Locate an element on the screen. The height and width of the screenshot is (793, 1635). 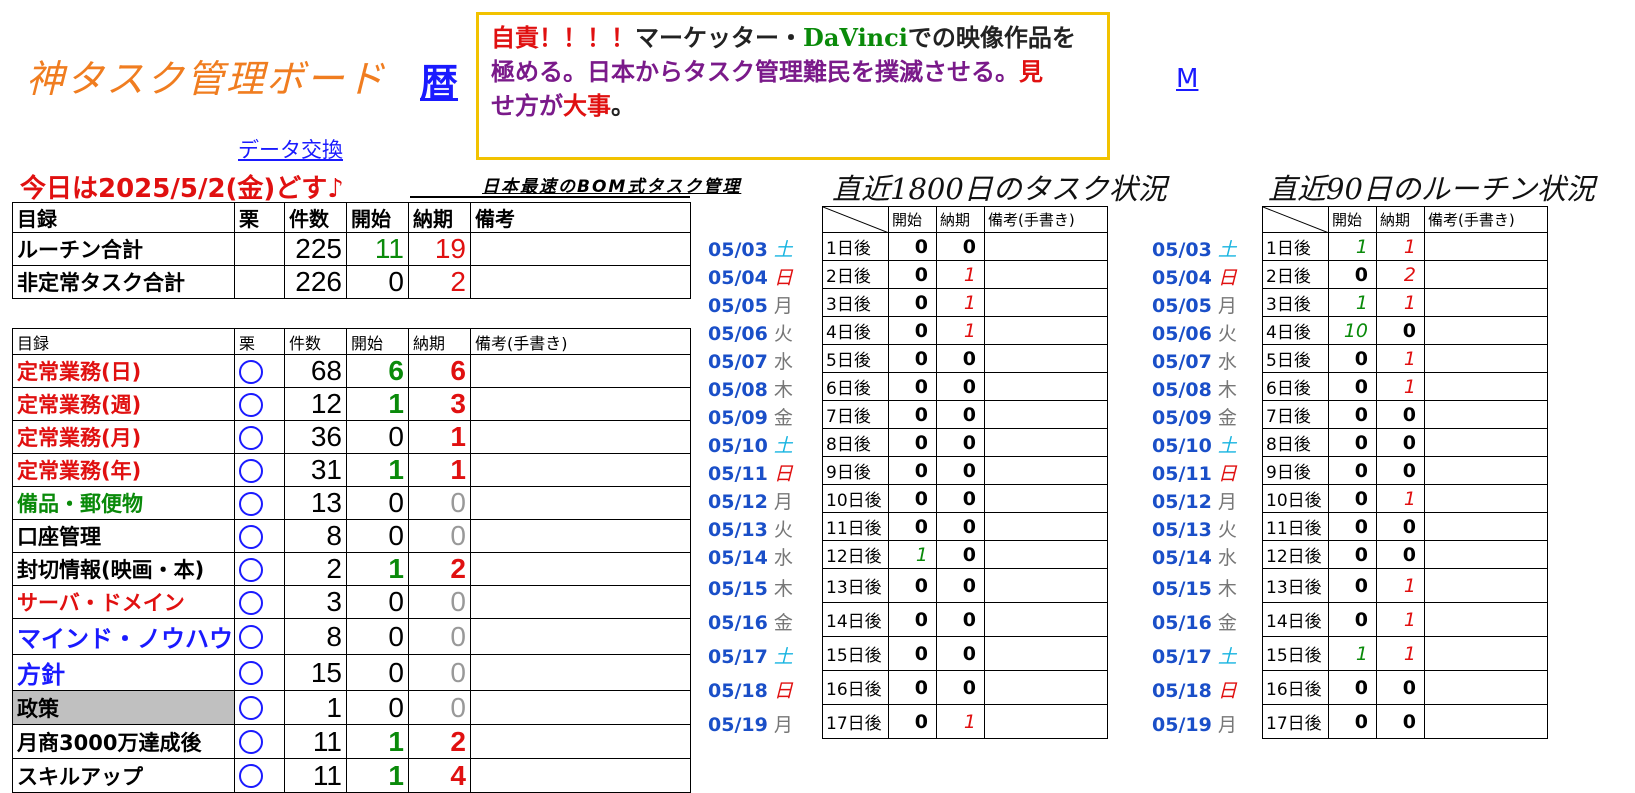
koyomi-link: 暦 is located at coordinates (439, 79).